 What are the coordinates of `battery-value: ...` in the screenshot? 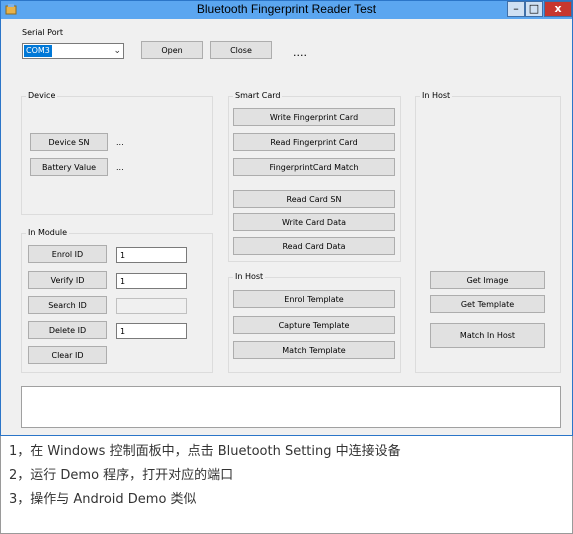 It's located at (120, 167).